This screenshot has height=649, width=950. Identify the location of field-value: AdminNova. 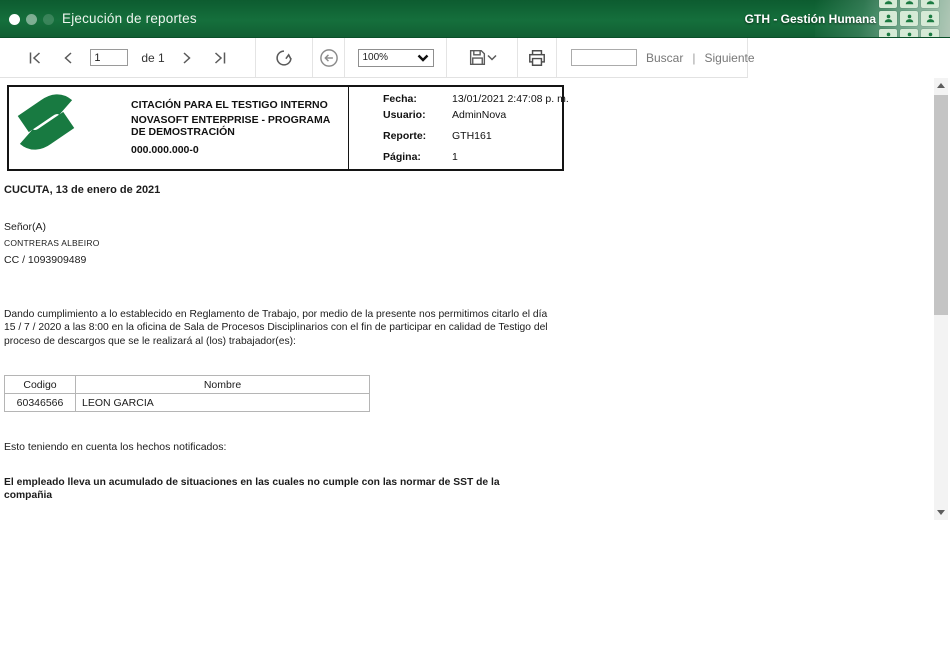
(479, 115).